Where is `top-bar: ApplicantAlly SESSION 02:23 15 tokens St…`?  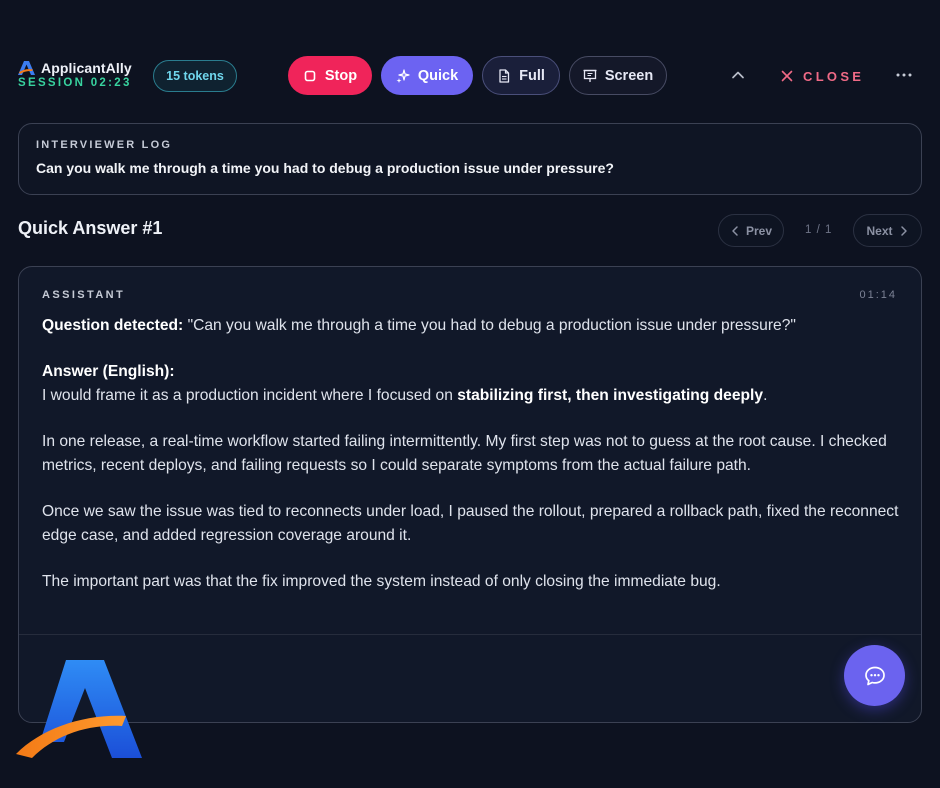
top-bar: ApplicantAlly SESSION 02:23 15 tokens St… is located at coordinates (470, 76).